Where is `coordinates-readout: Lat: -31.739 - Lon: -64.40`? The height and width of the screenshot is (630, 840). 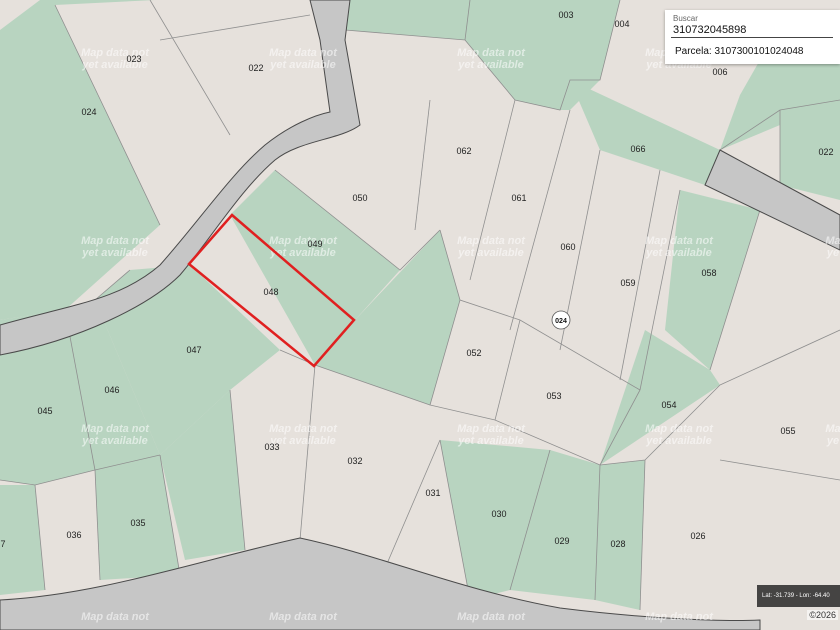
coordinates-readout: Lat: -31.739 - Lon: -64.40 is located at coordinates (798, 596).